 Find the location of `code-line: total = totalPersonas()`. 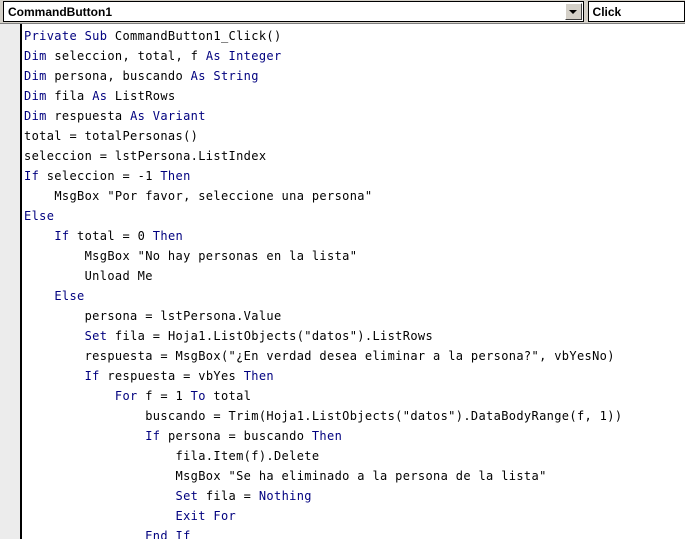

code-line: total = totalPersonas() is located at coordinates (354, 136).